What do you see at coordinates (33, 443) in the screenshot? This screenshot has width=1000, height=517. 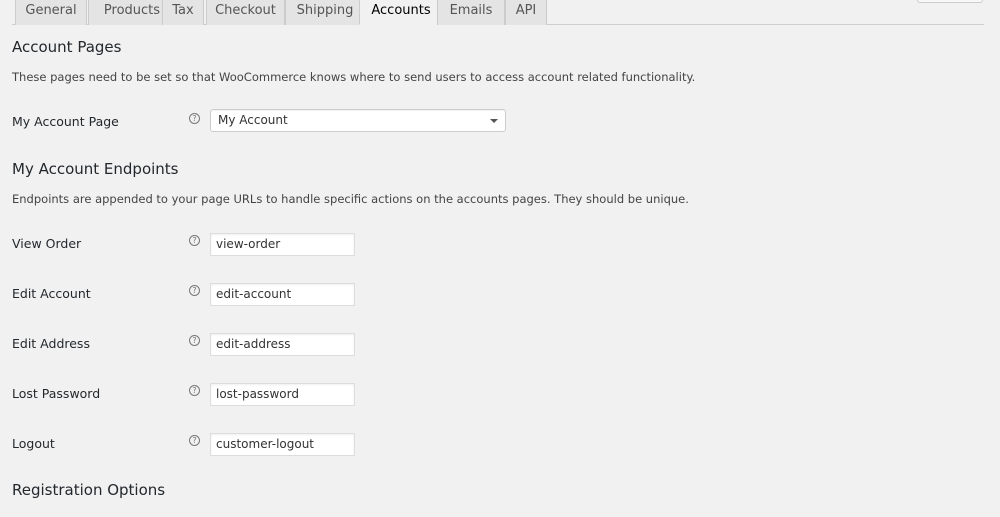 I see `logout-label: Logout` at bounding box center [33, 443].